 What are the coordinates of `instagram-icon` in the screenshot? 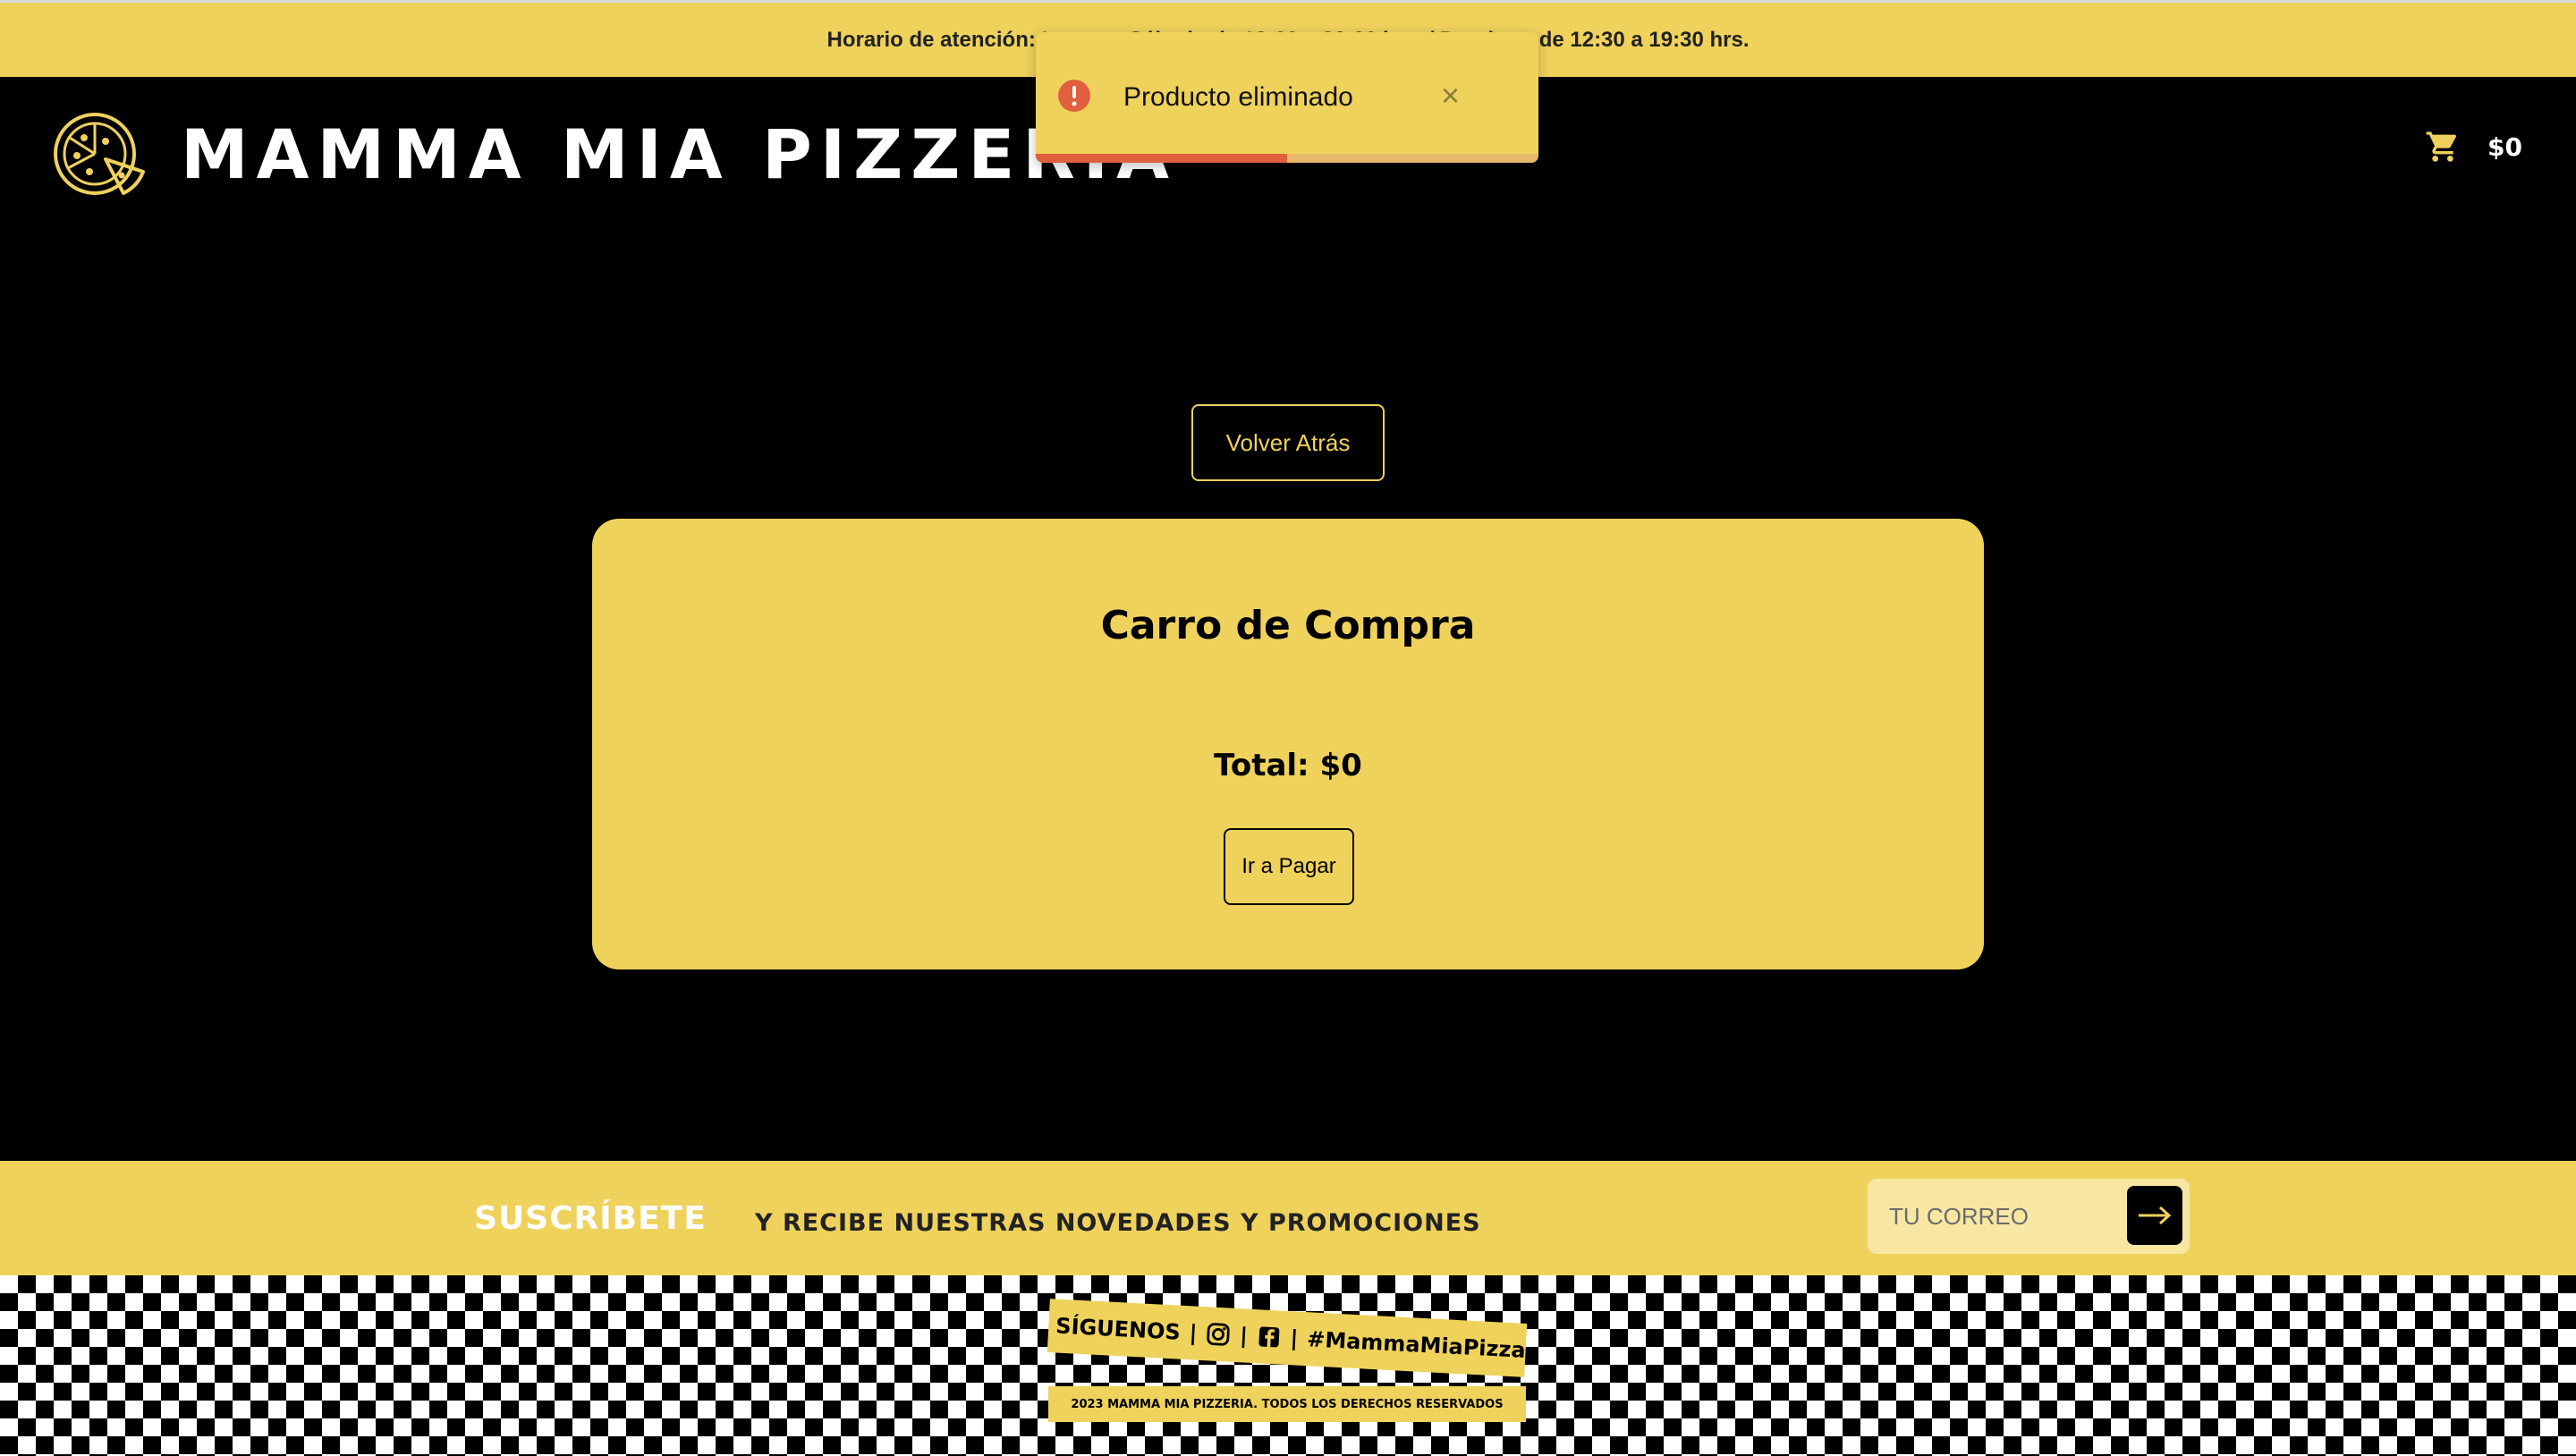 It's located at (1219, 1334).